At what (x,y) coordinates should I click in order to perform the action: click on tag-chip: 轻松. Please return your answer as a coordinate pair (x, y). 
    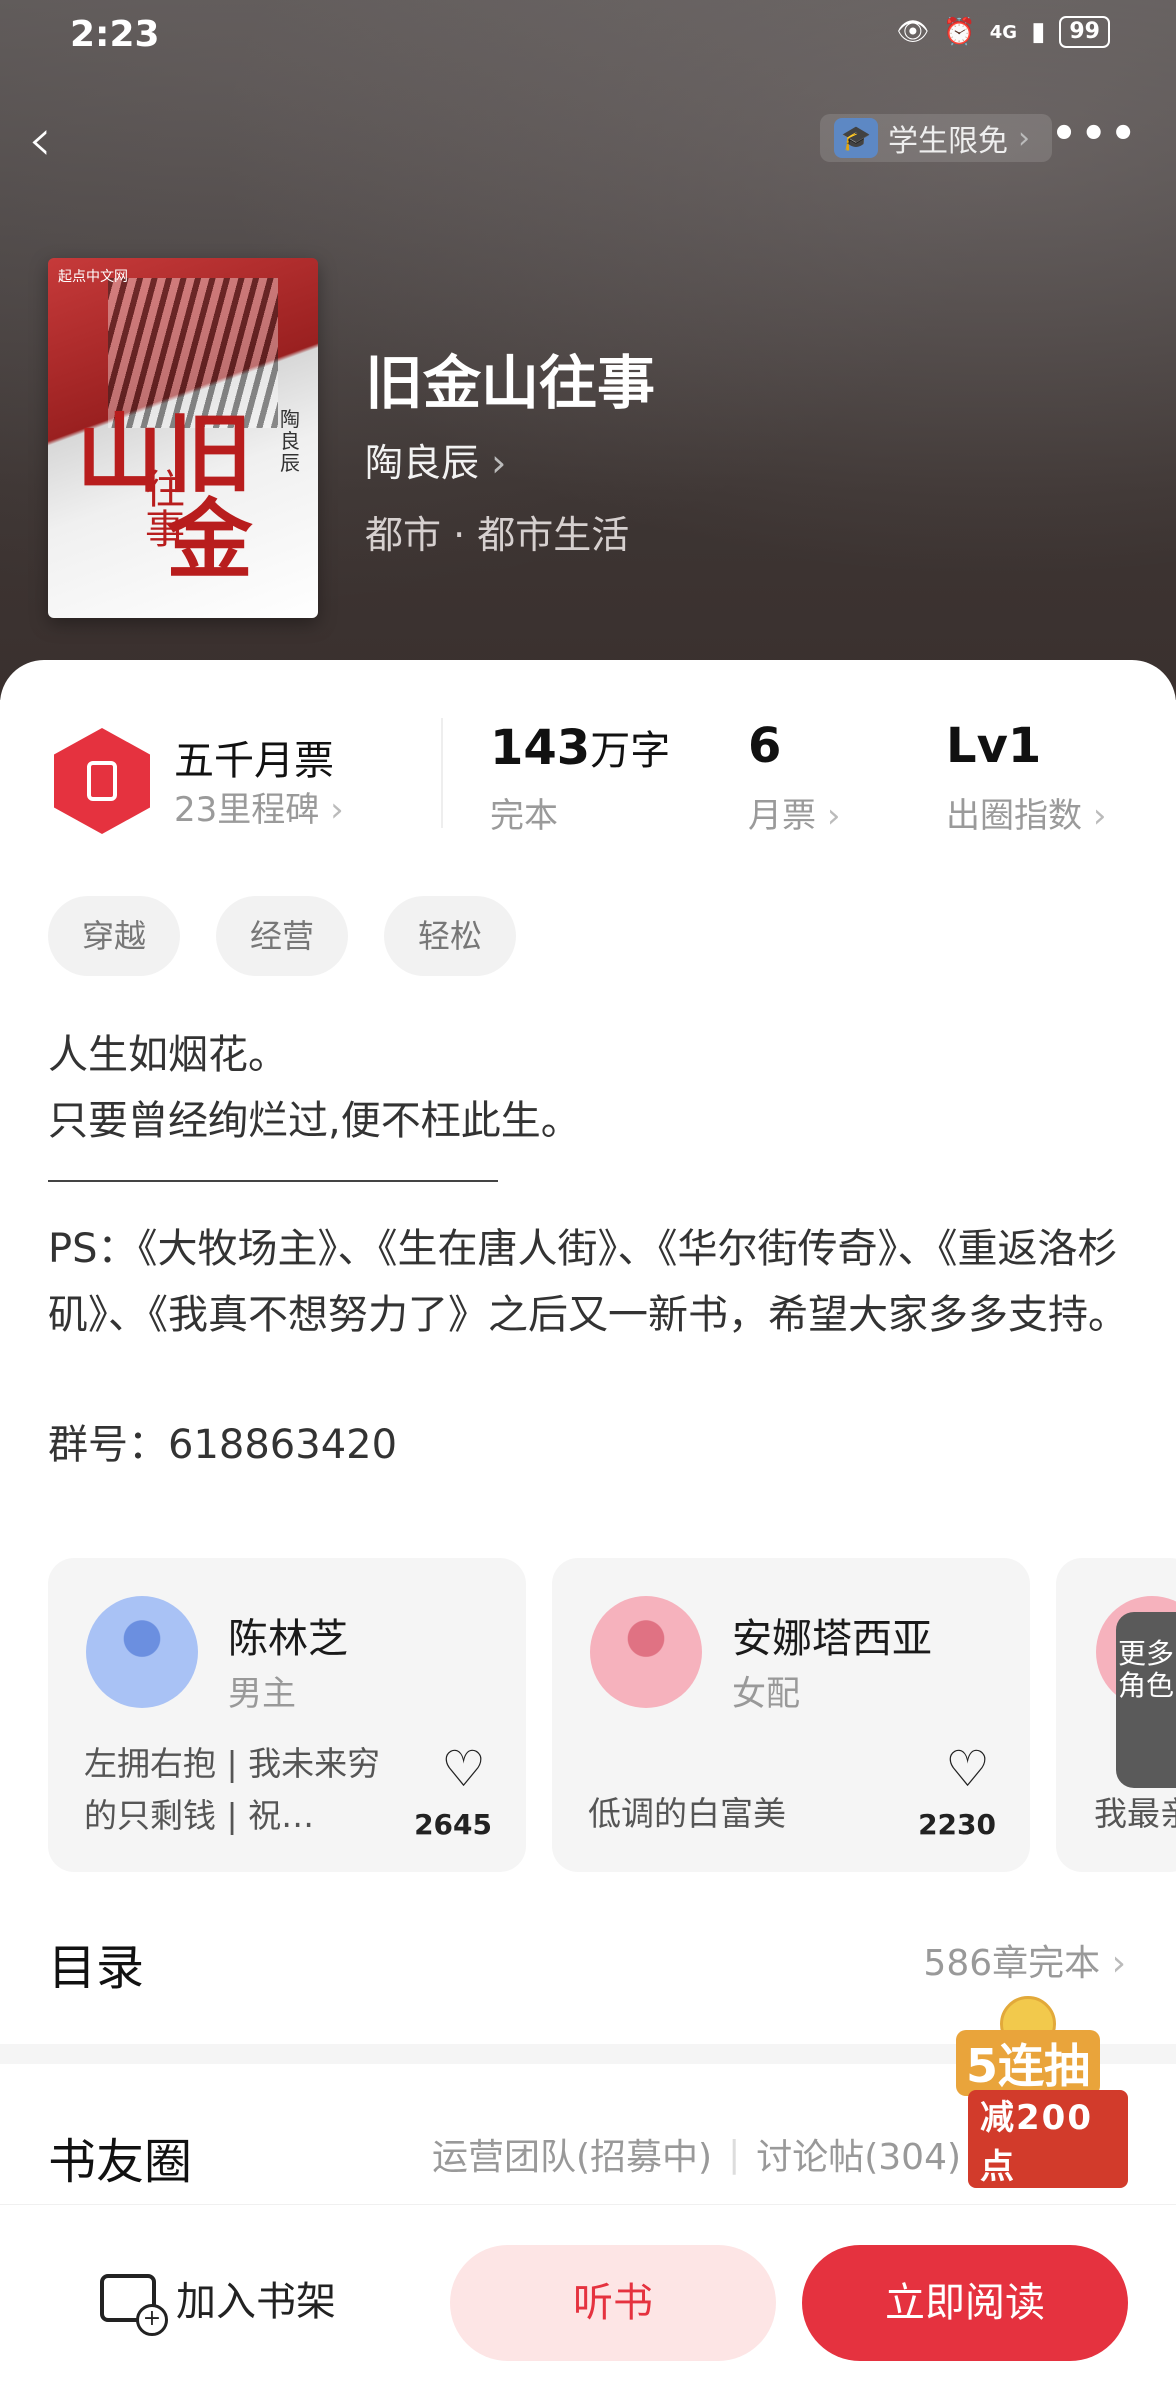
    Looking at the image, I should click on (450, 936).